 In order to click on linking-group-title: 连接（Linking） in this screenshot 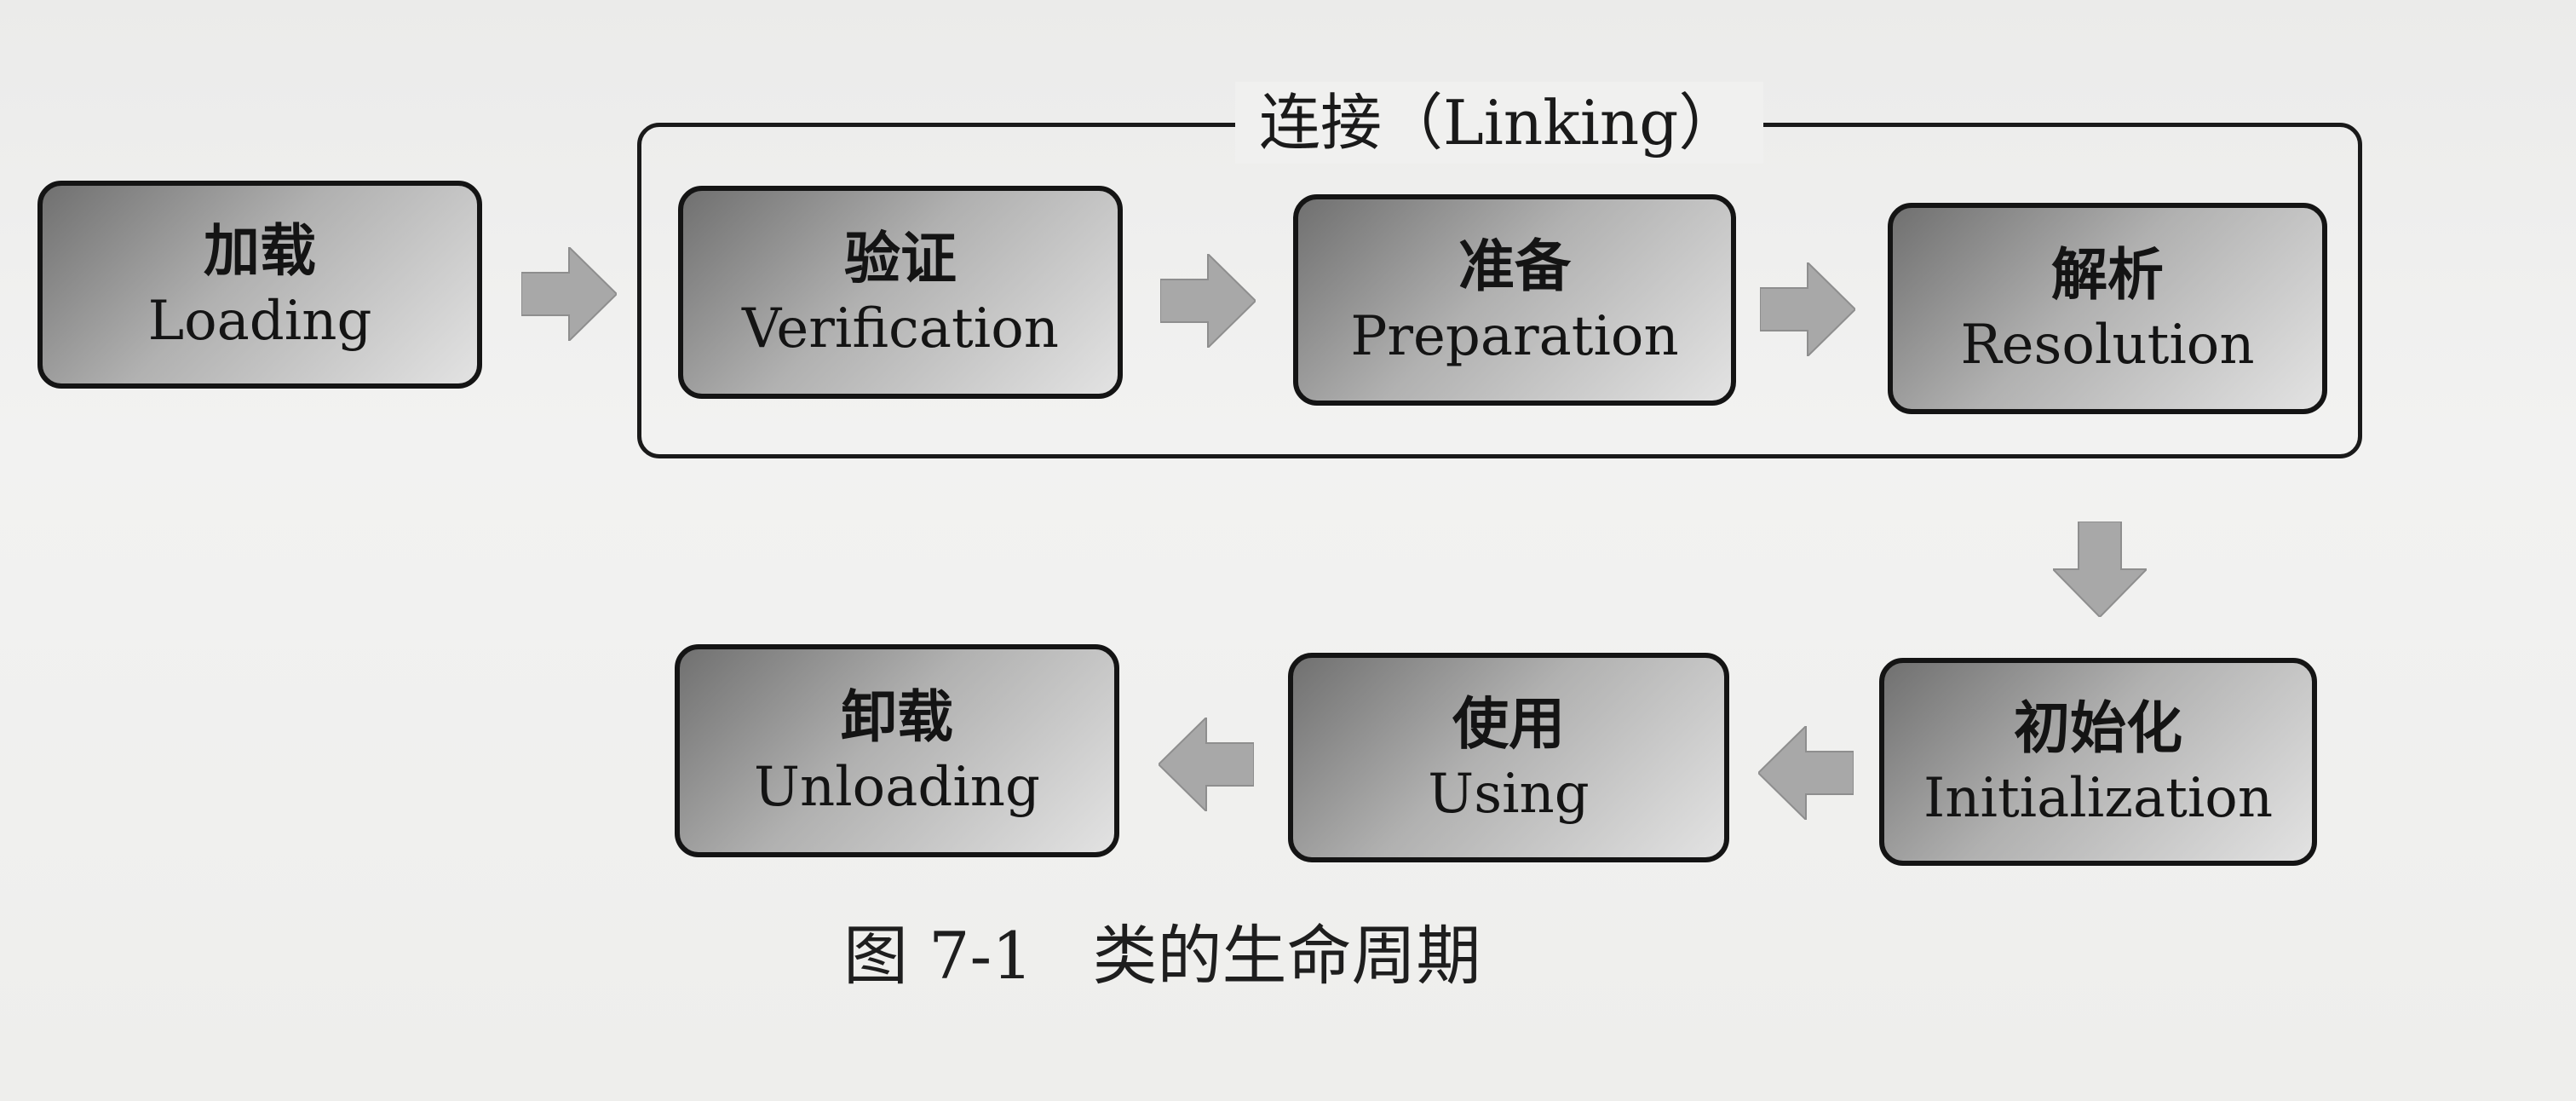, I will do `click(1499, 123)`.